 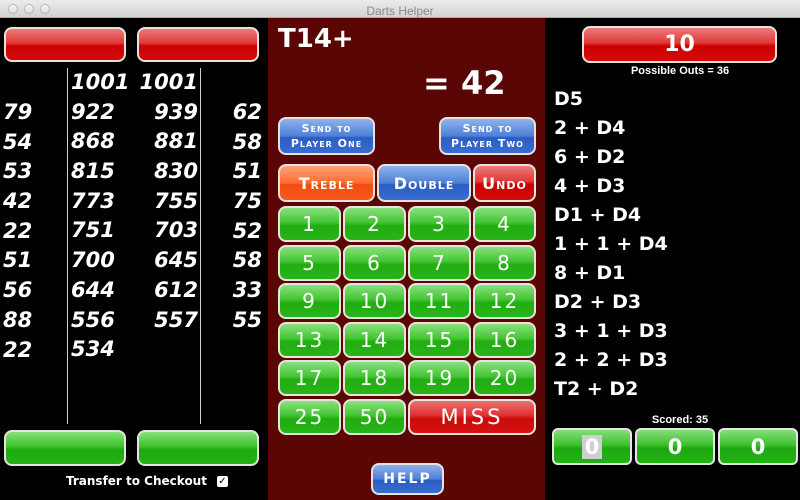 I want to click on player-two-dart-score: 51, so click(x=247, y=171).